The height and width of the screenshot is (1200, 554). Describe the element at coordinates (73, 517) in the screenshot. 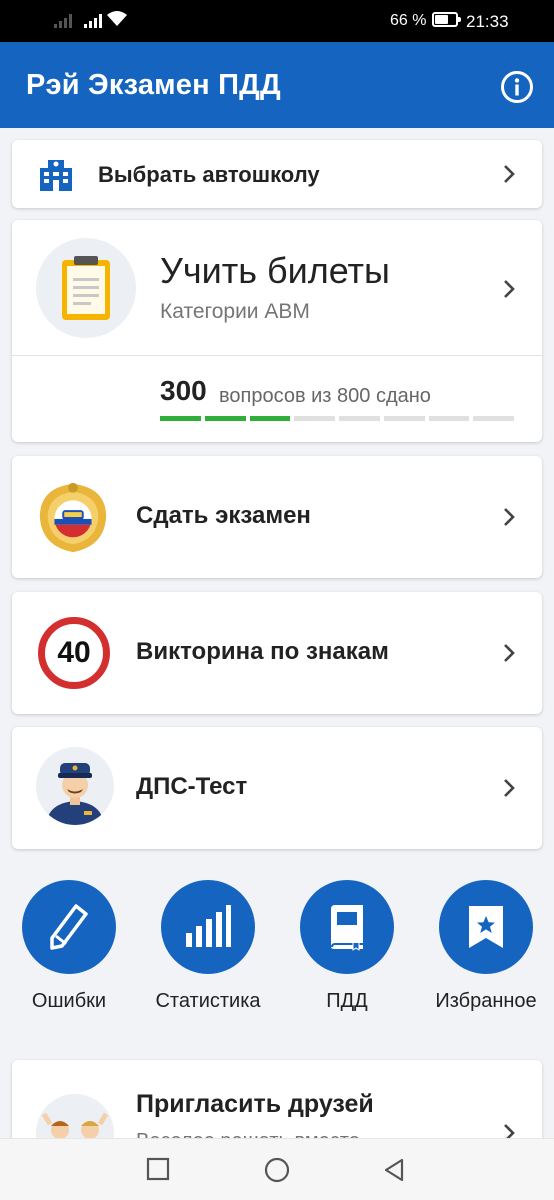

I see `gibdd-emblem-icon` at that location.